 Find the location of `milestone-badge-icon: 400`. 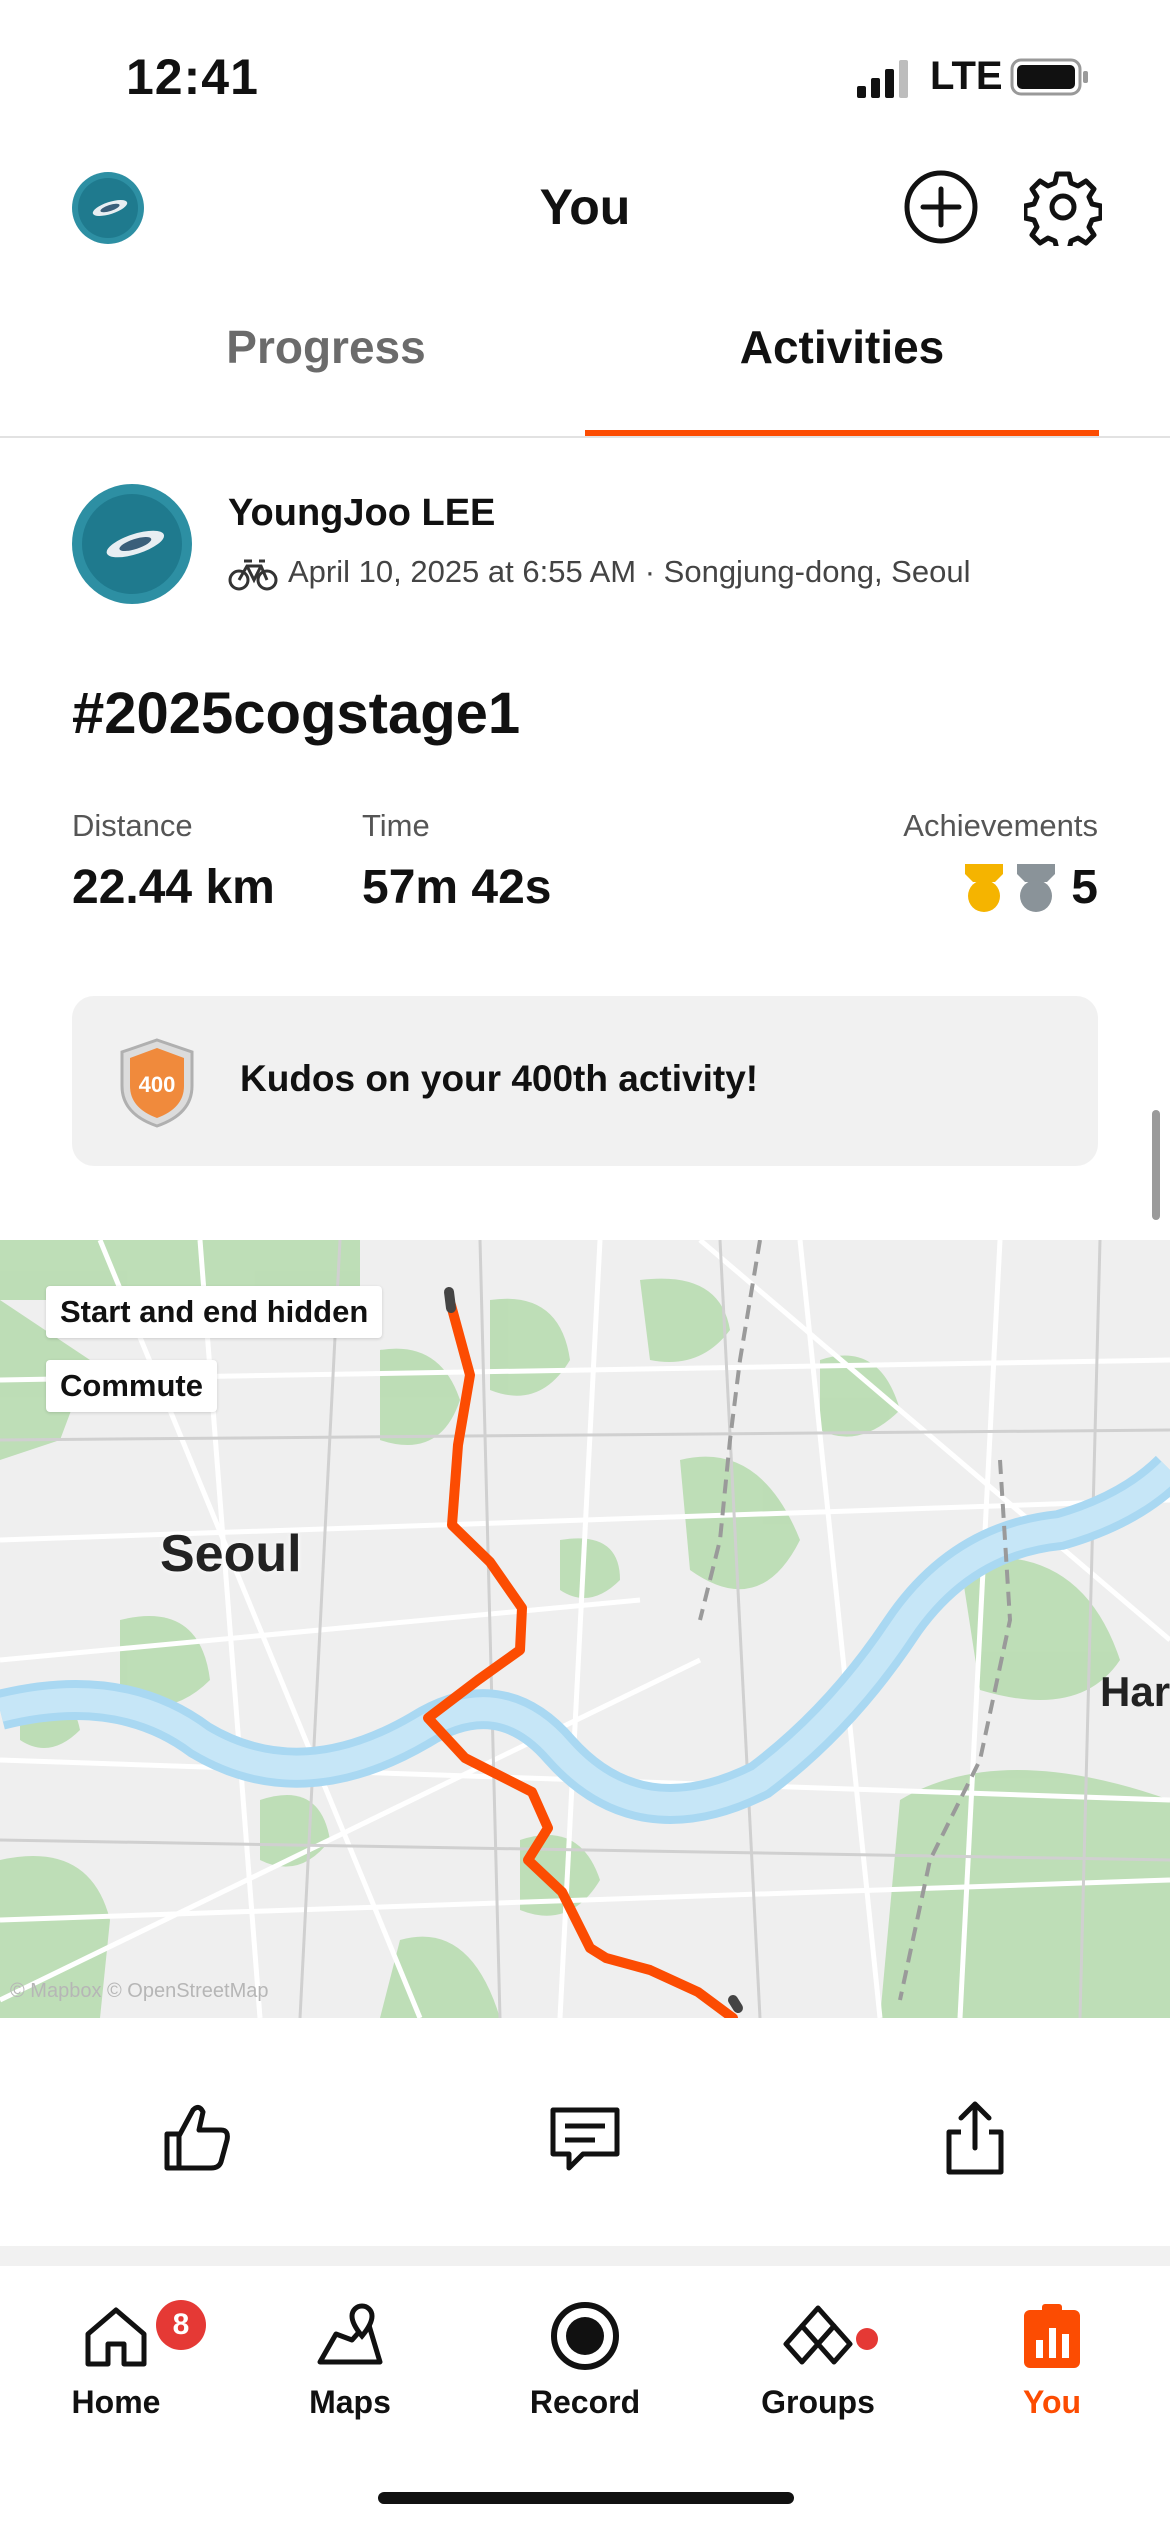

milestone-badge-icon: 400 is located at coordinates (157, 1083).